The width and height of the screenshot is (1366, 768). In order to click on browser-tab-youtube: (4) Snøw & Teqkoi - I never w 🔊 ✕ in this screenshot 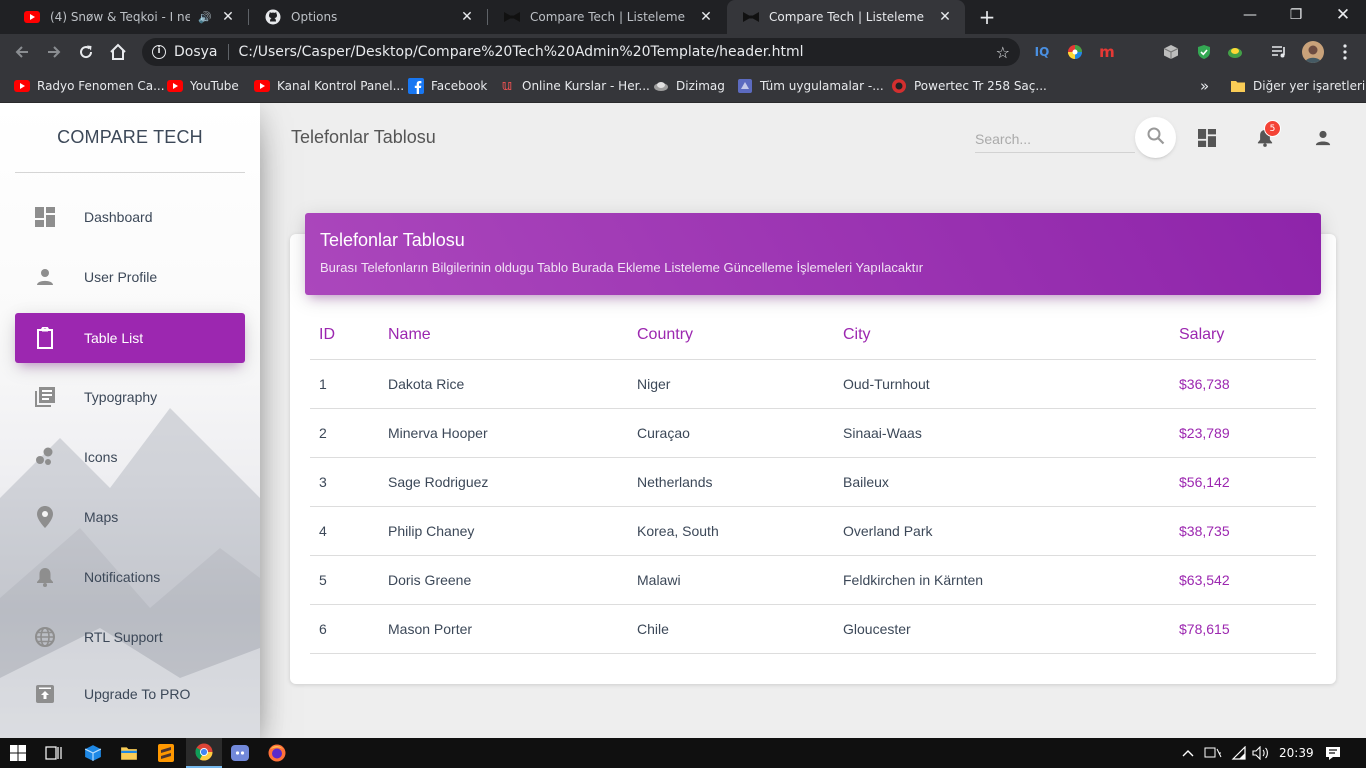, I will do `click(128, 17)`.